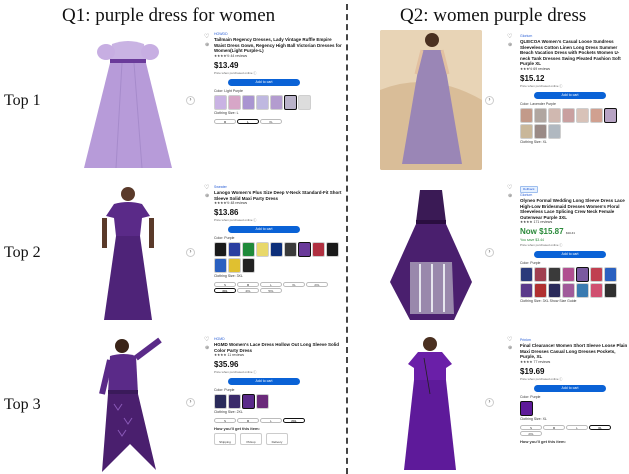 This screenshot has height=474, width=629. What do you see at coordinates (278, 203) in the screenshot?
I see `rating: ★★★★½ 48 reviews` at bounding box center [278, 203].